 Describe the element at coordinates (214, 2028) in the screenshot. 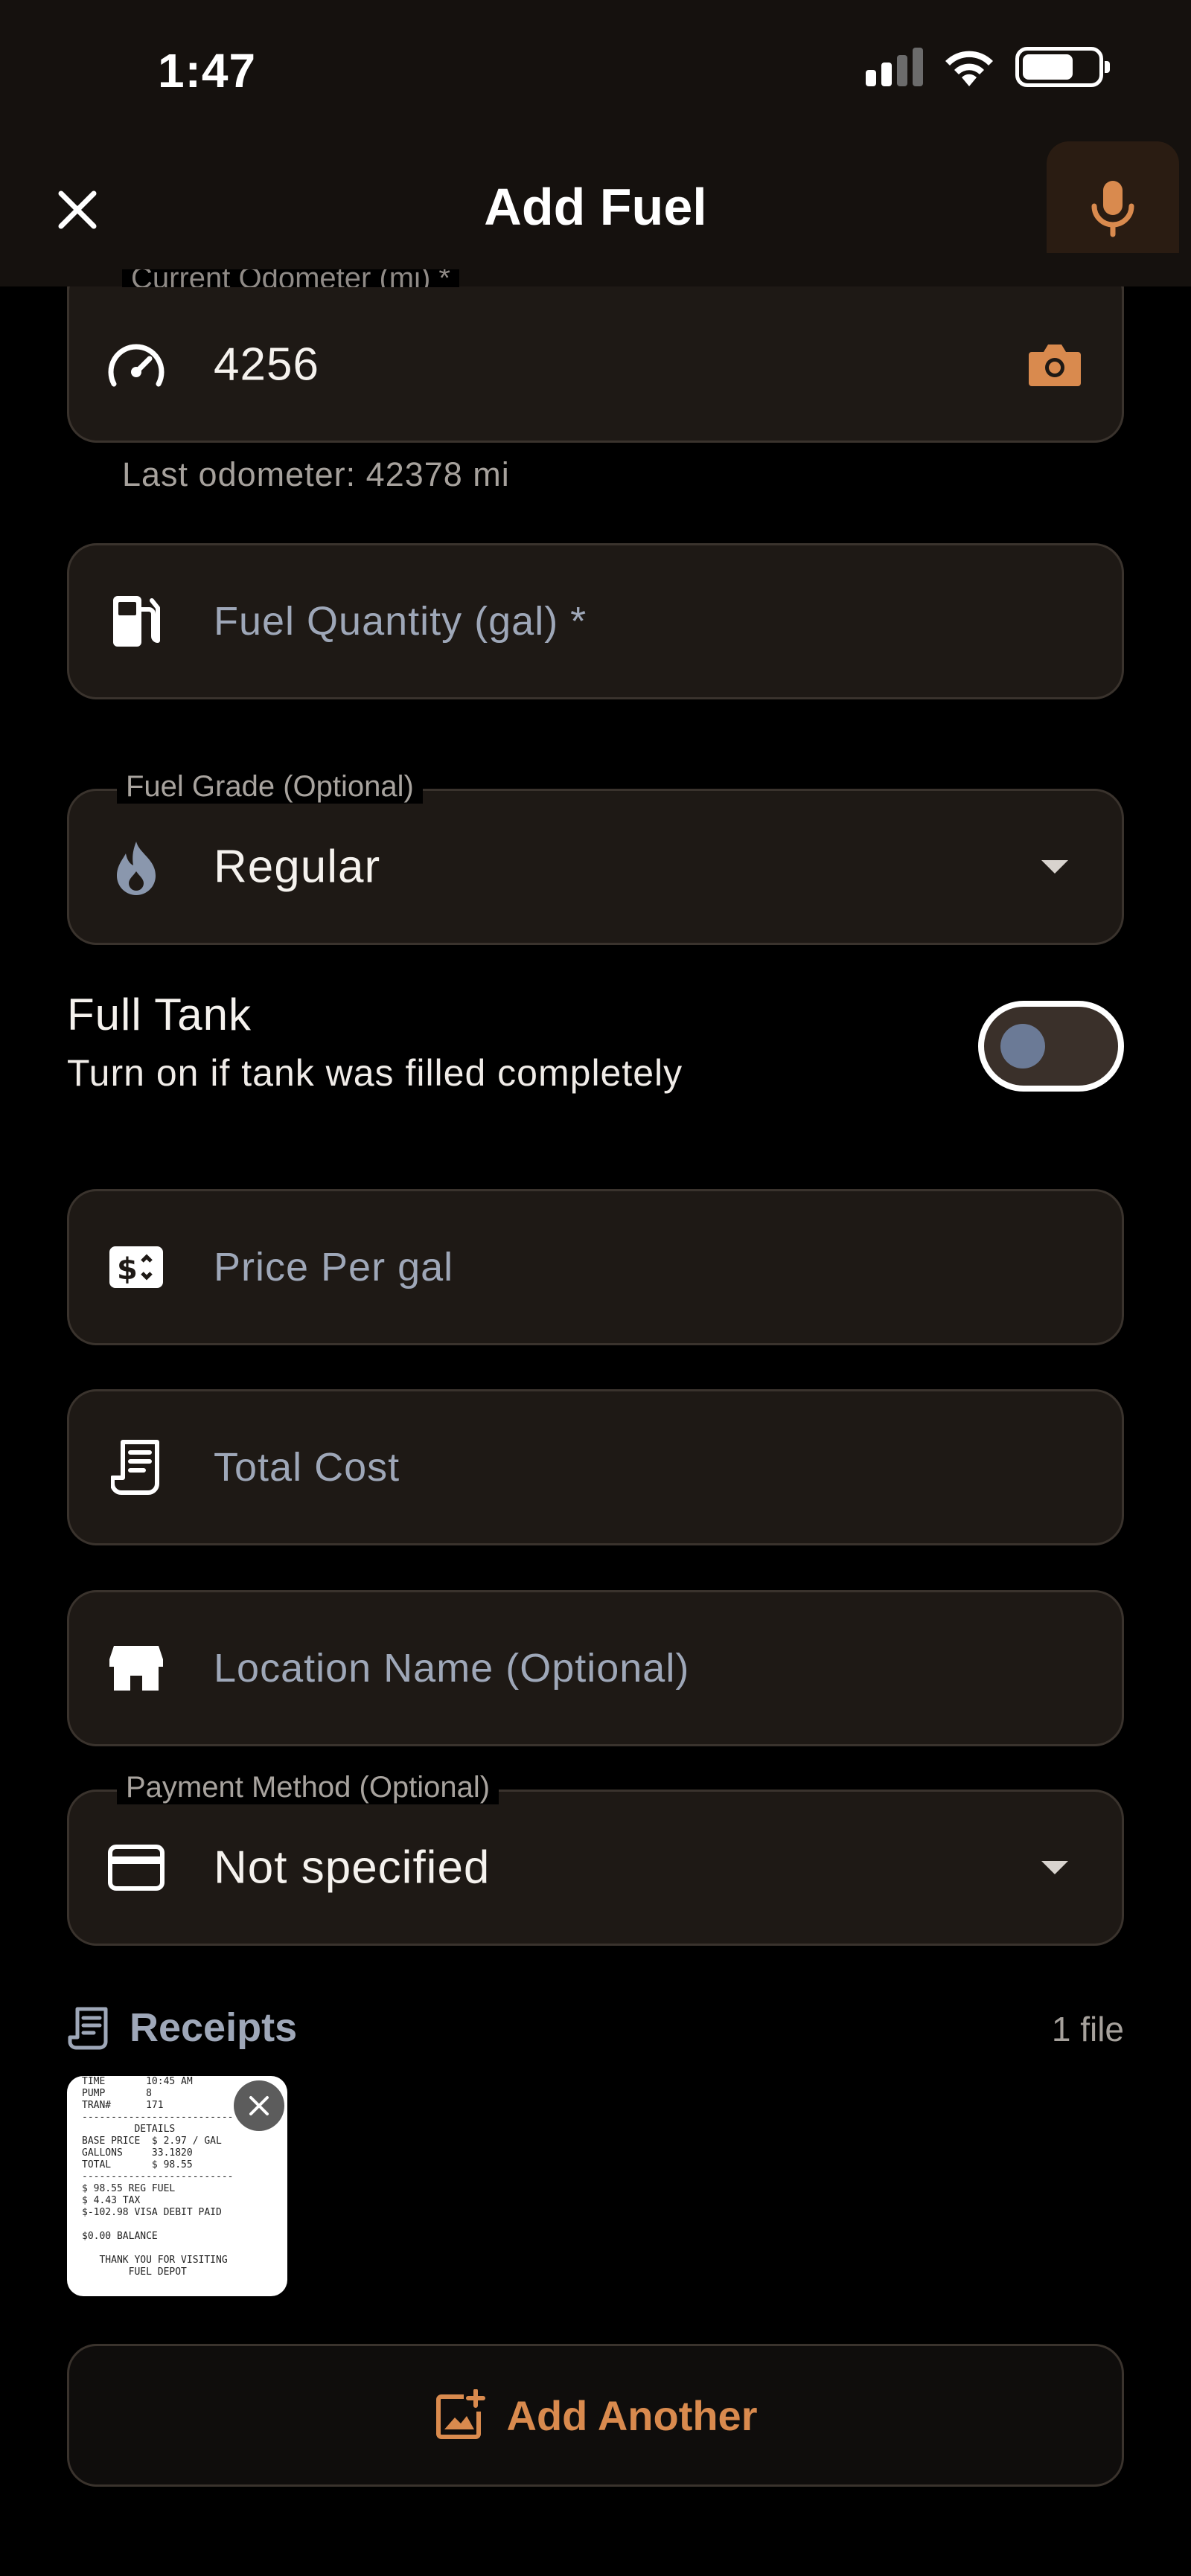

I see `receipts-title: Receipts` at that location.